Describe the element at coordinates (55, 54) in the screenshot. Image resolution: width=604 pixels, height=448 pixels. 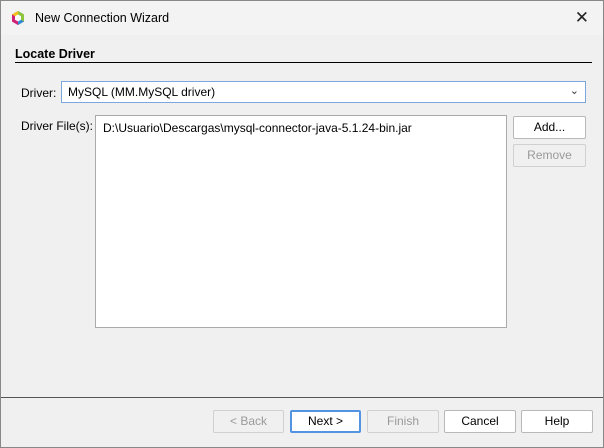
I see `section-title: Locate Driver` at that location.